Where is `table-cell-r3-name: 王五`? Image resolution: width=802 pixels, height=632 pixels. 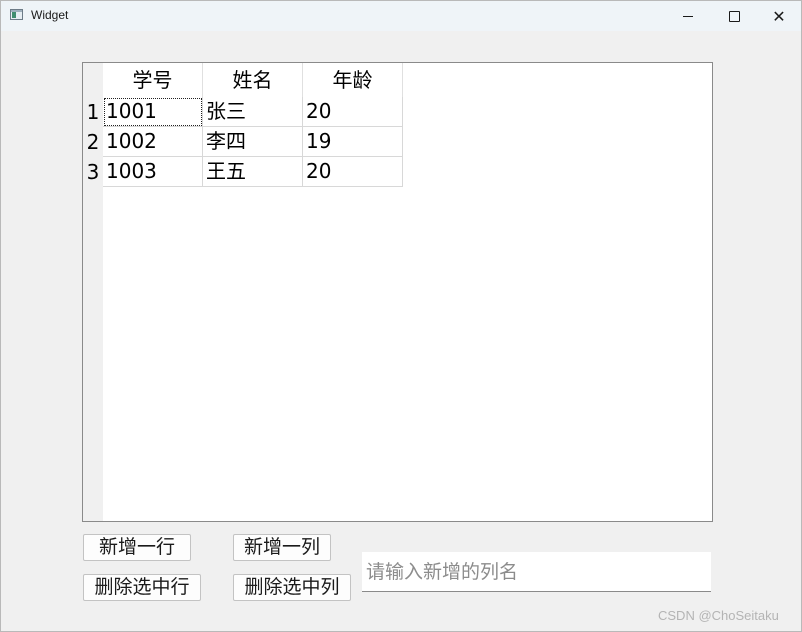 table-cell-r3-name: 王五 is located at coordinates (253, 172).